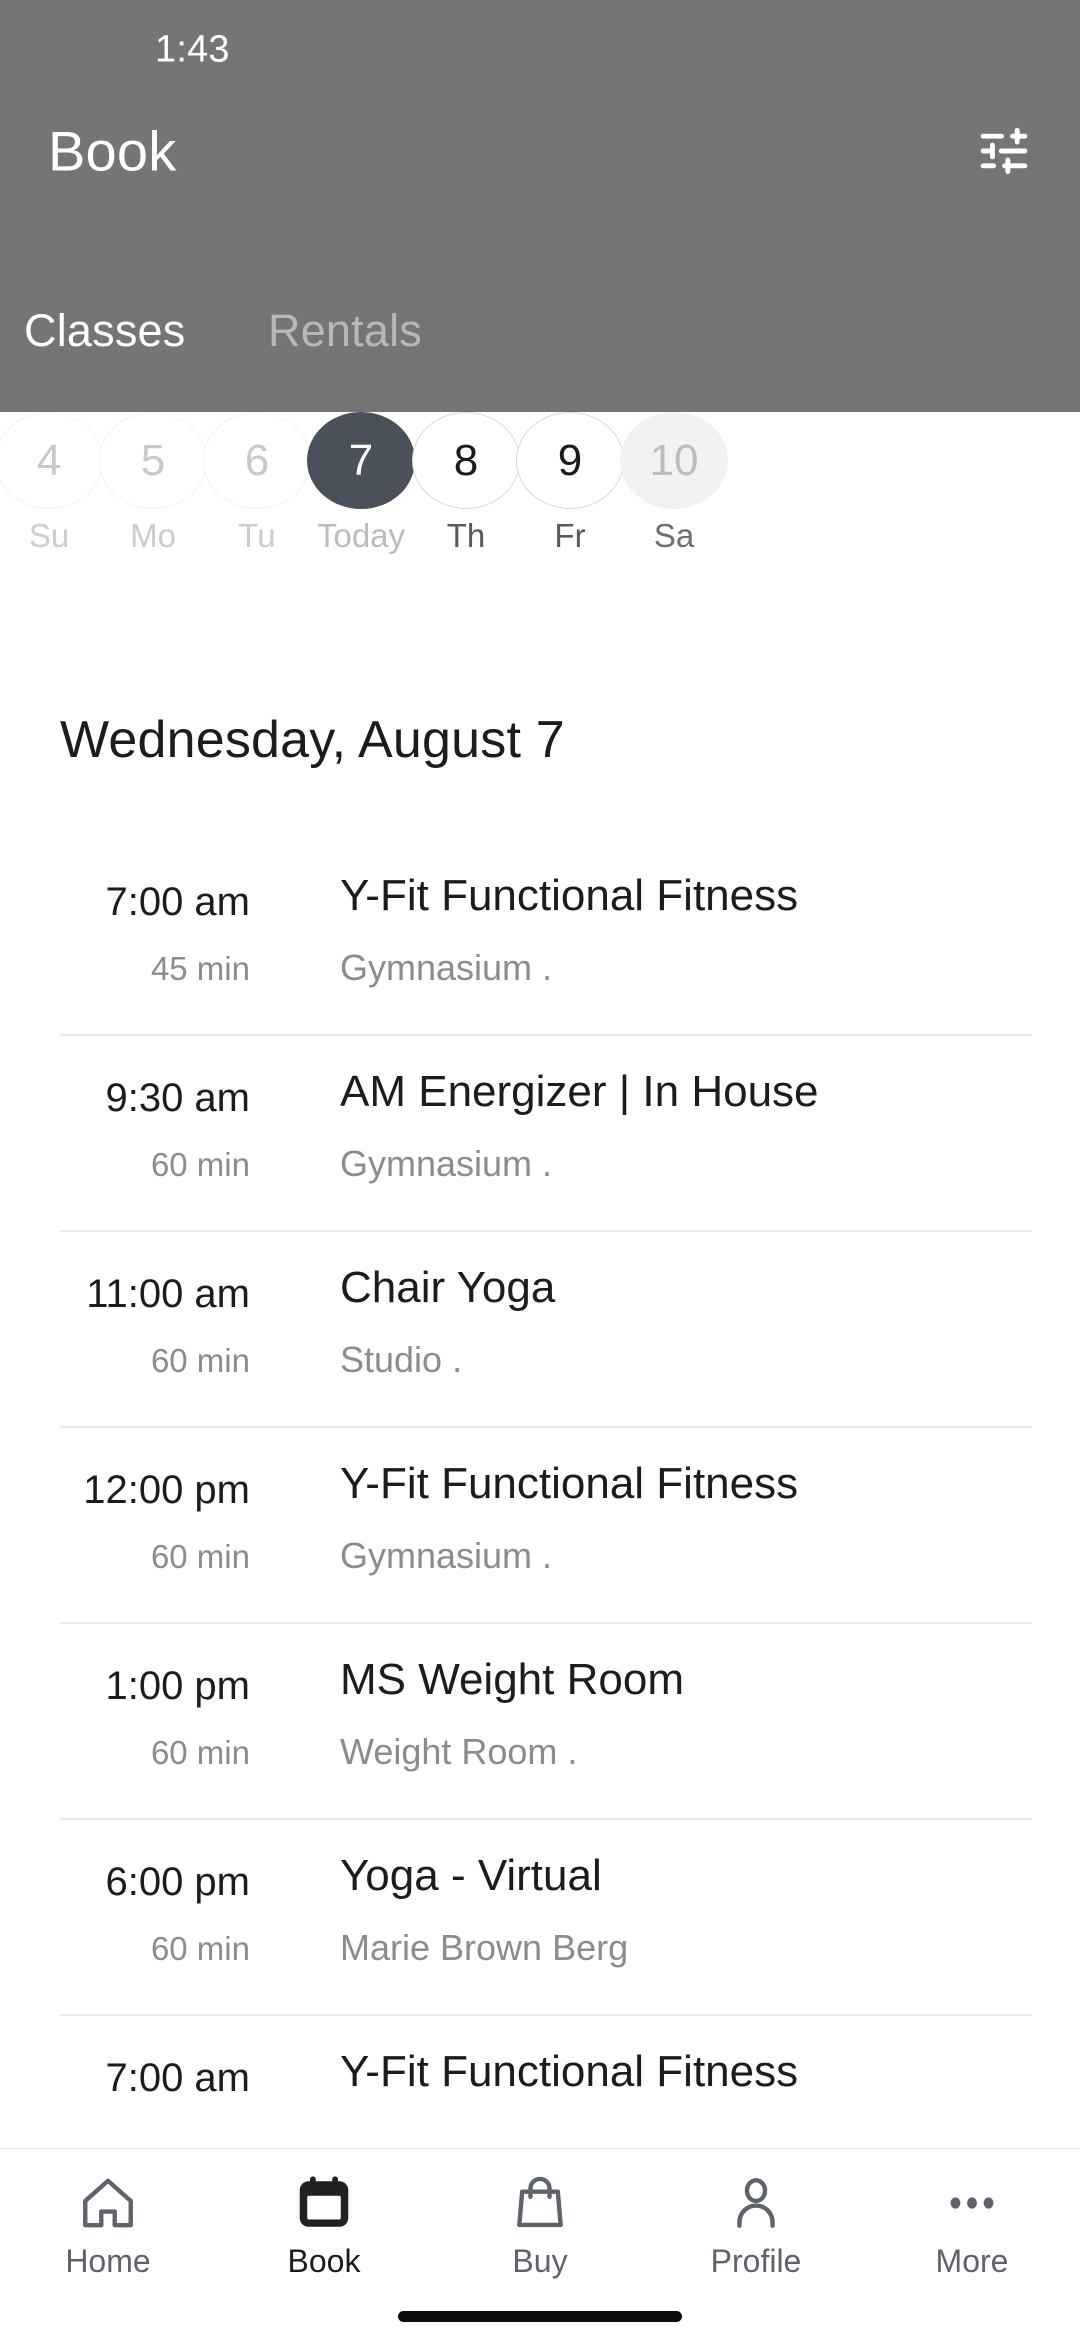  I want to click on calendar-icon, so click(324, 2203).